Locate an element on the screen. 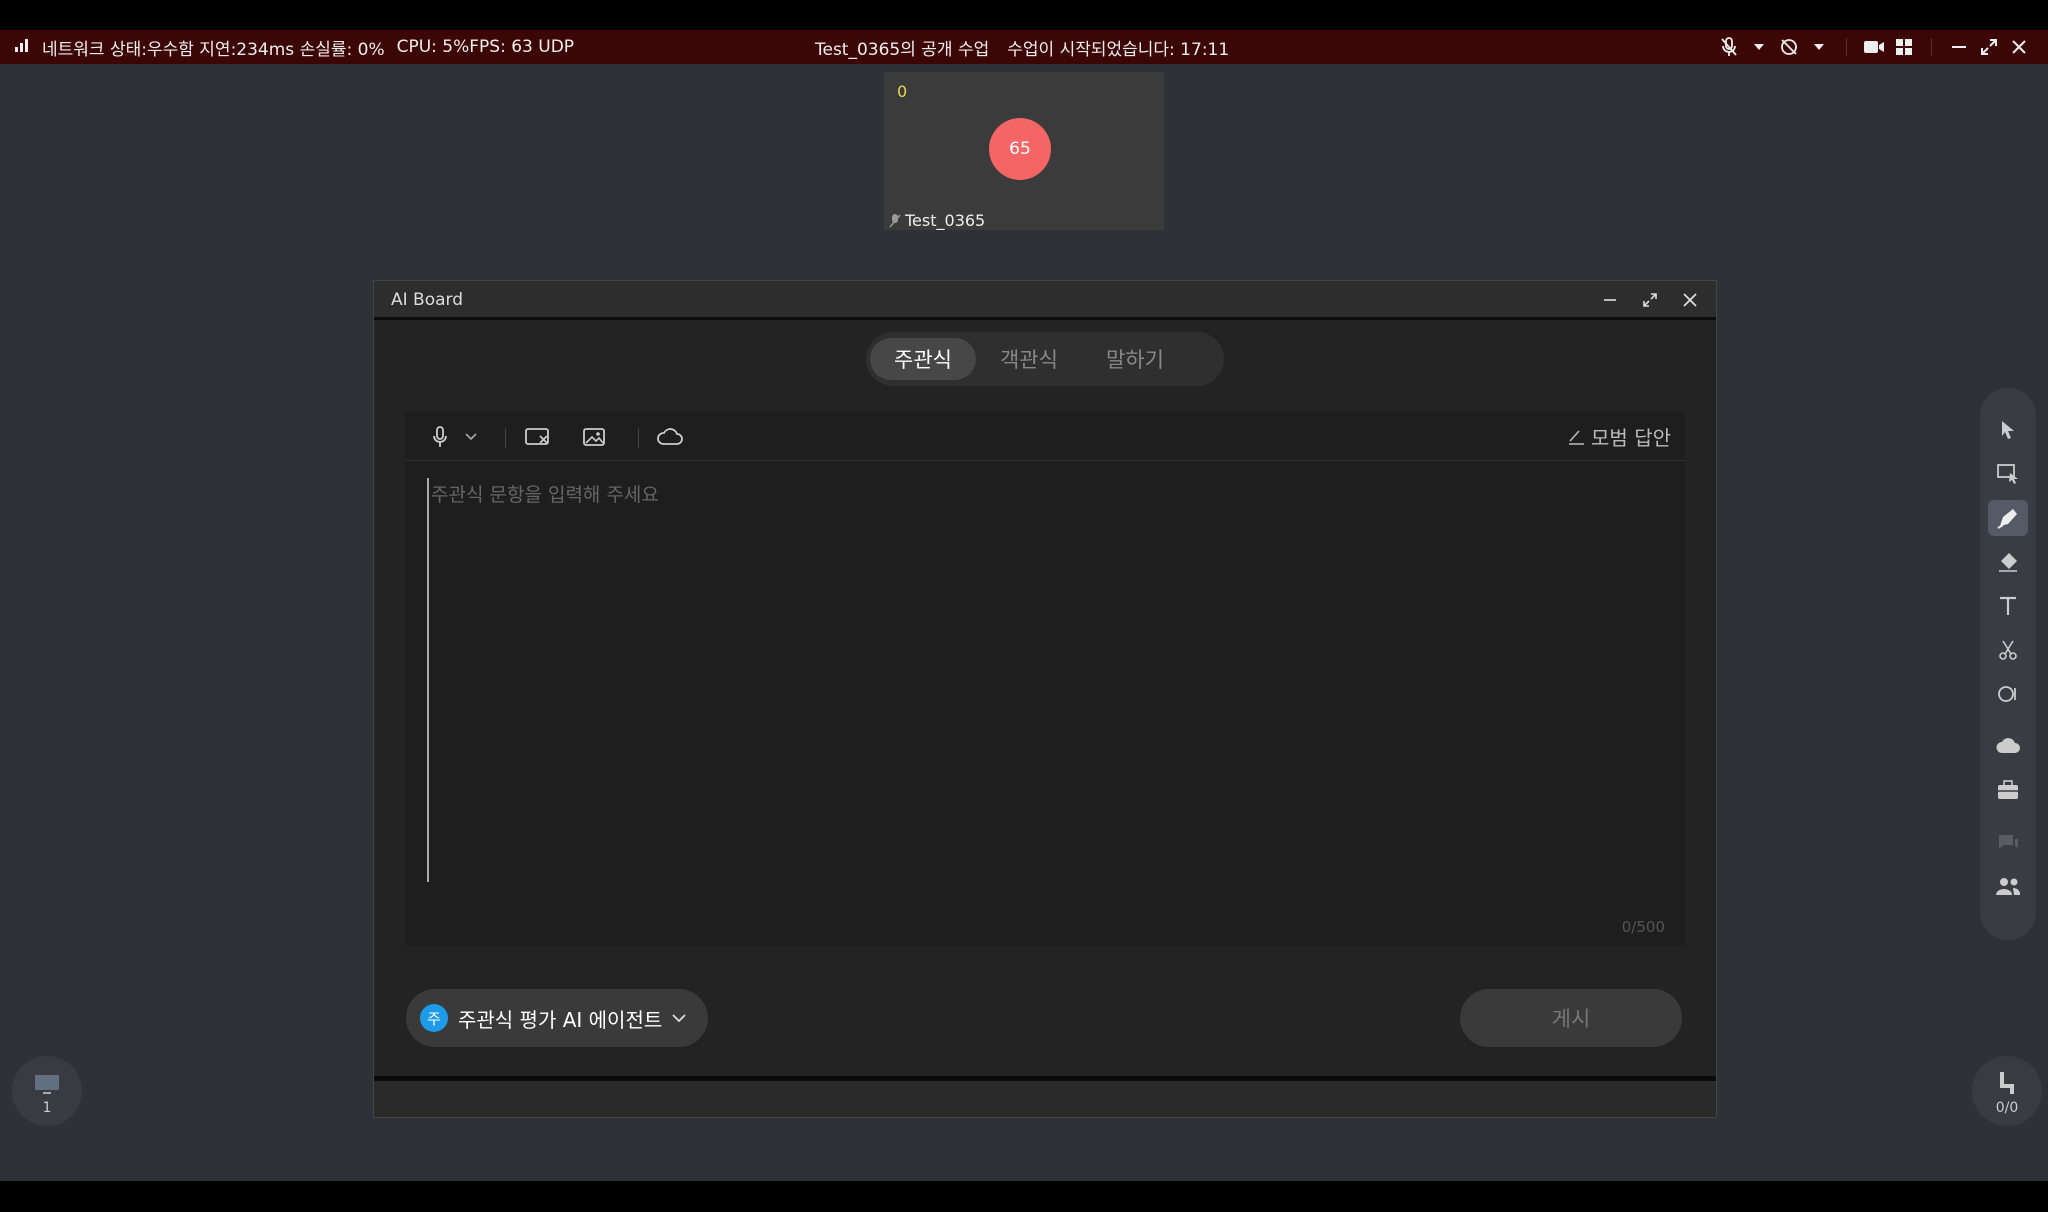 The image size is (2048, 1212). restore-icon is located at coordinates (1989, 47).